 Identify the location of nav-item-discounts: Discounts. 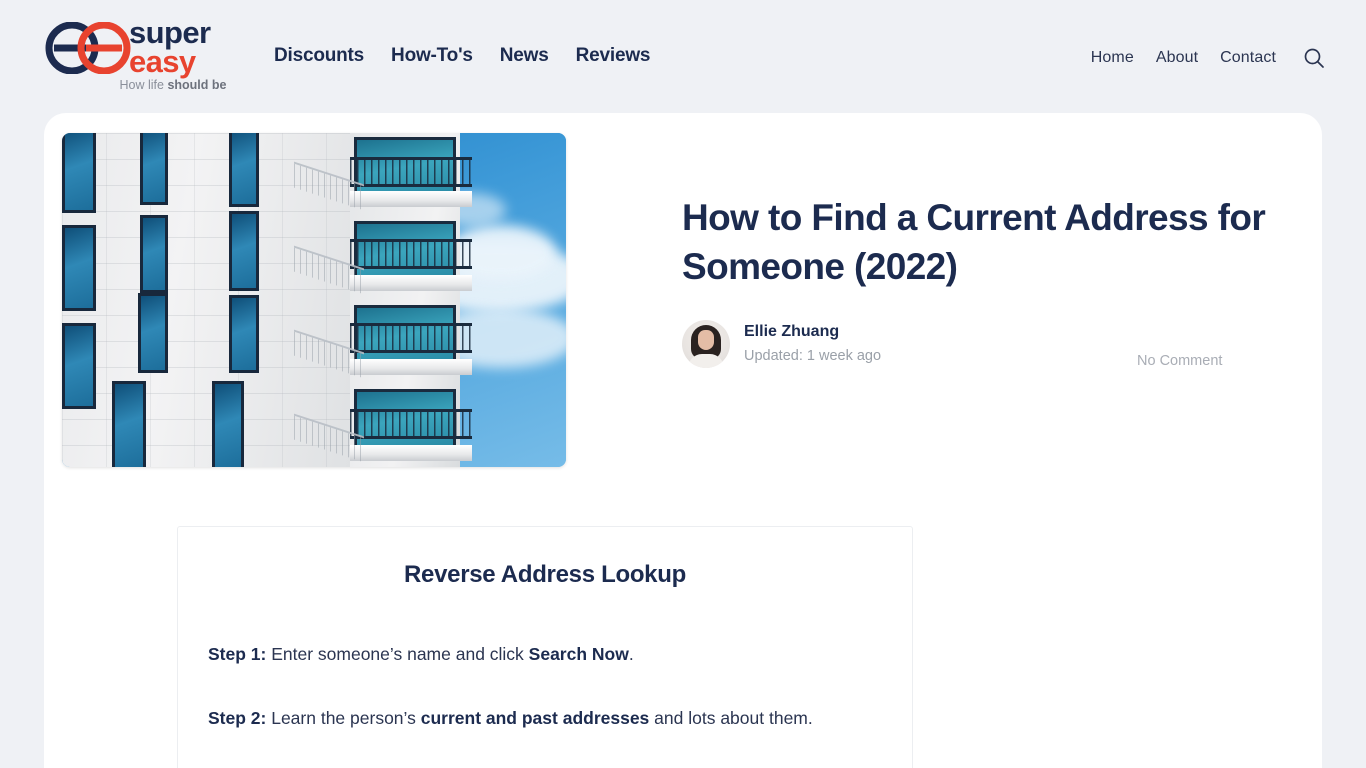
(319, 56).